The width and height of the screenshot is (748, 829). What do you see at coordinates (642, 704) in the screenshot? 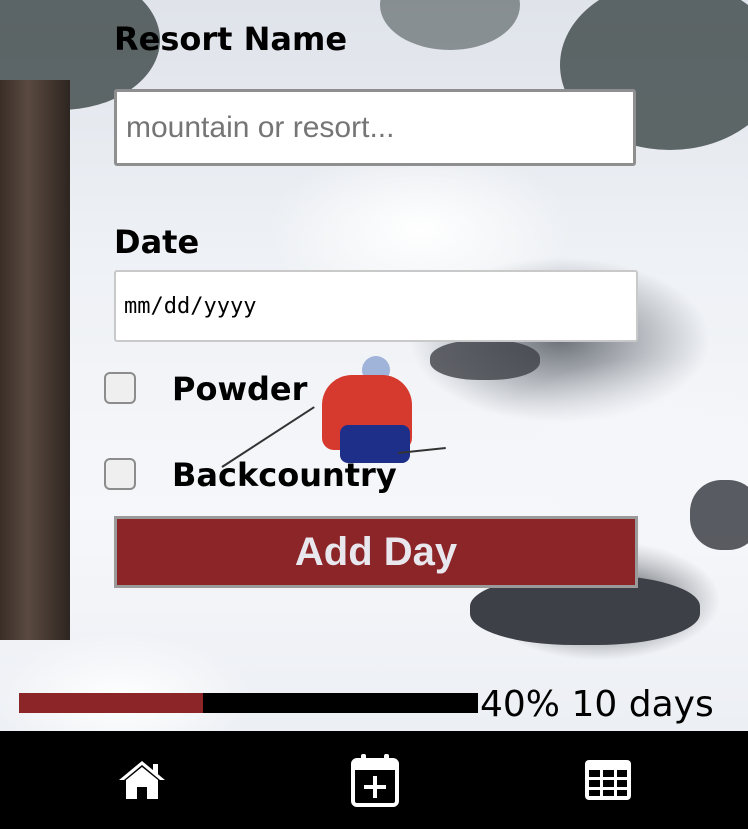
I see `progress-days: 10 days` at bounding box center [642, 704].